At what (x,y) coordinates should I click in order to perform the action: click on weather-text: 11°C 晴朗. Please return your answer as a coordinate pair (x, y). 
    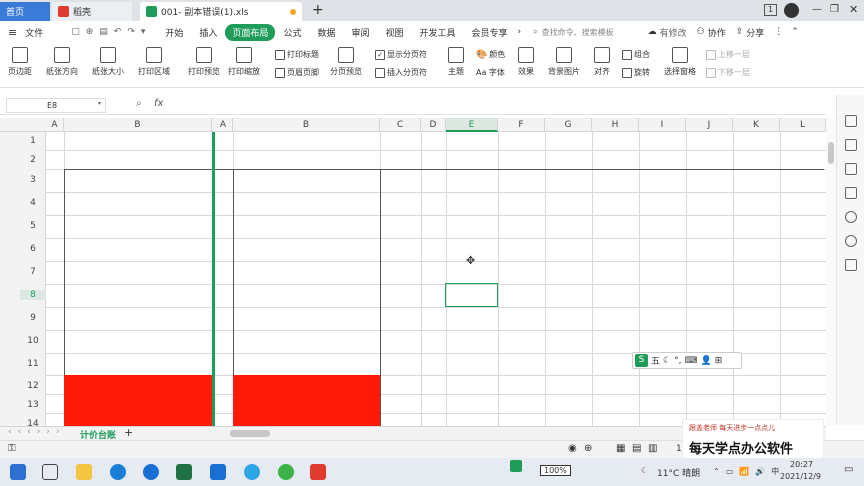
    Looking at the image, I should click on (678, 472).